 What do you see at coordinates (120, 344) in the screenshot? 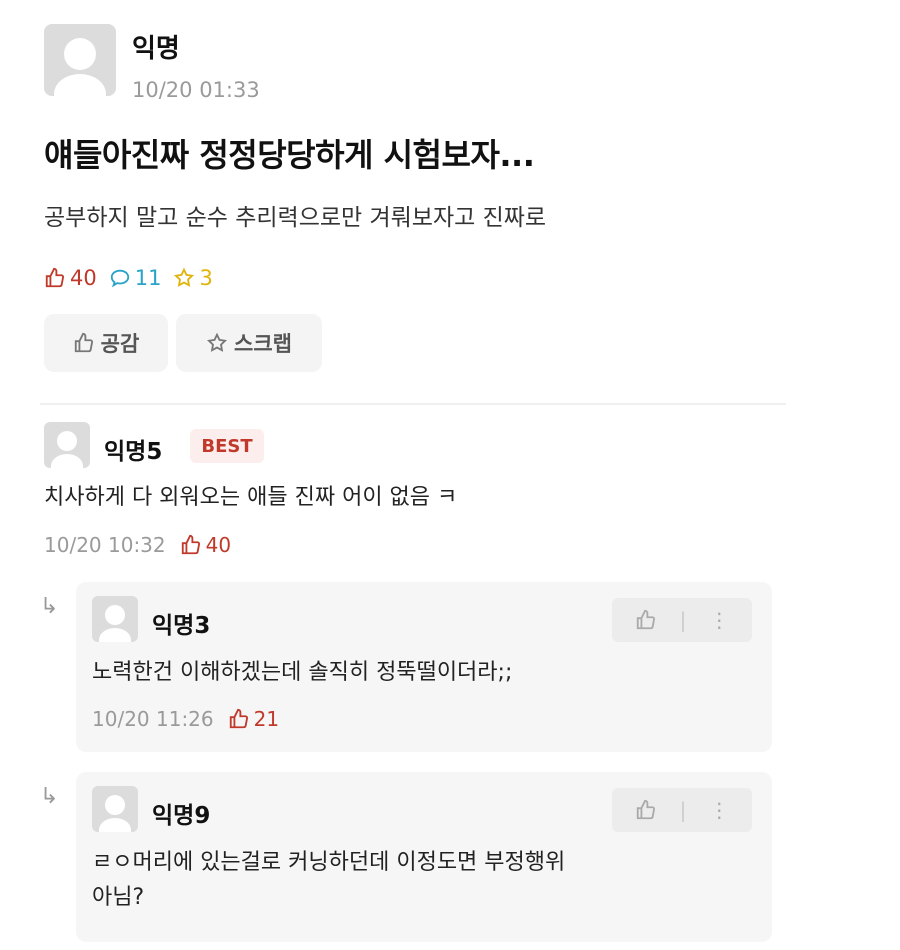
I see `like-button-label: 공감` at bounding box center [120, 344].